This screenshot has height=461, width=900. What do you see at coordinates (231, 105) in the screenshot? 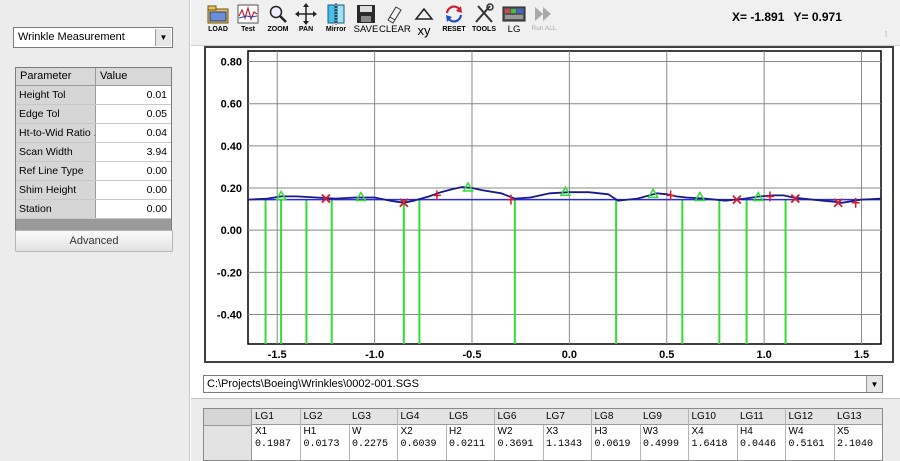
I see `y-tick-label: 0.60` at bounding box center [231, 105].